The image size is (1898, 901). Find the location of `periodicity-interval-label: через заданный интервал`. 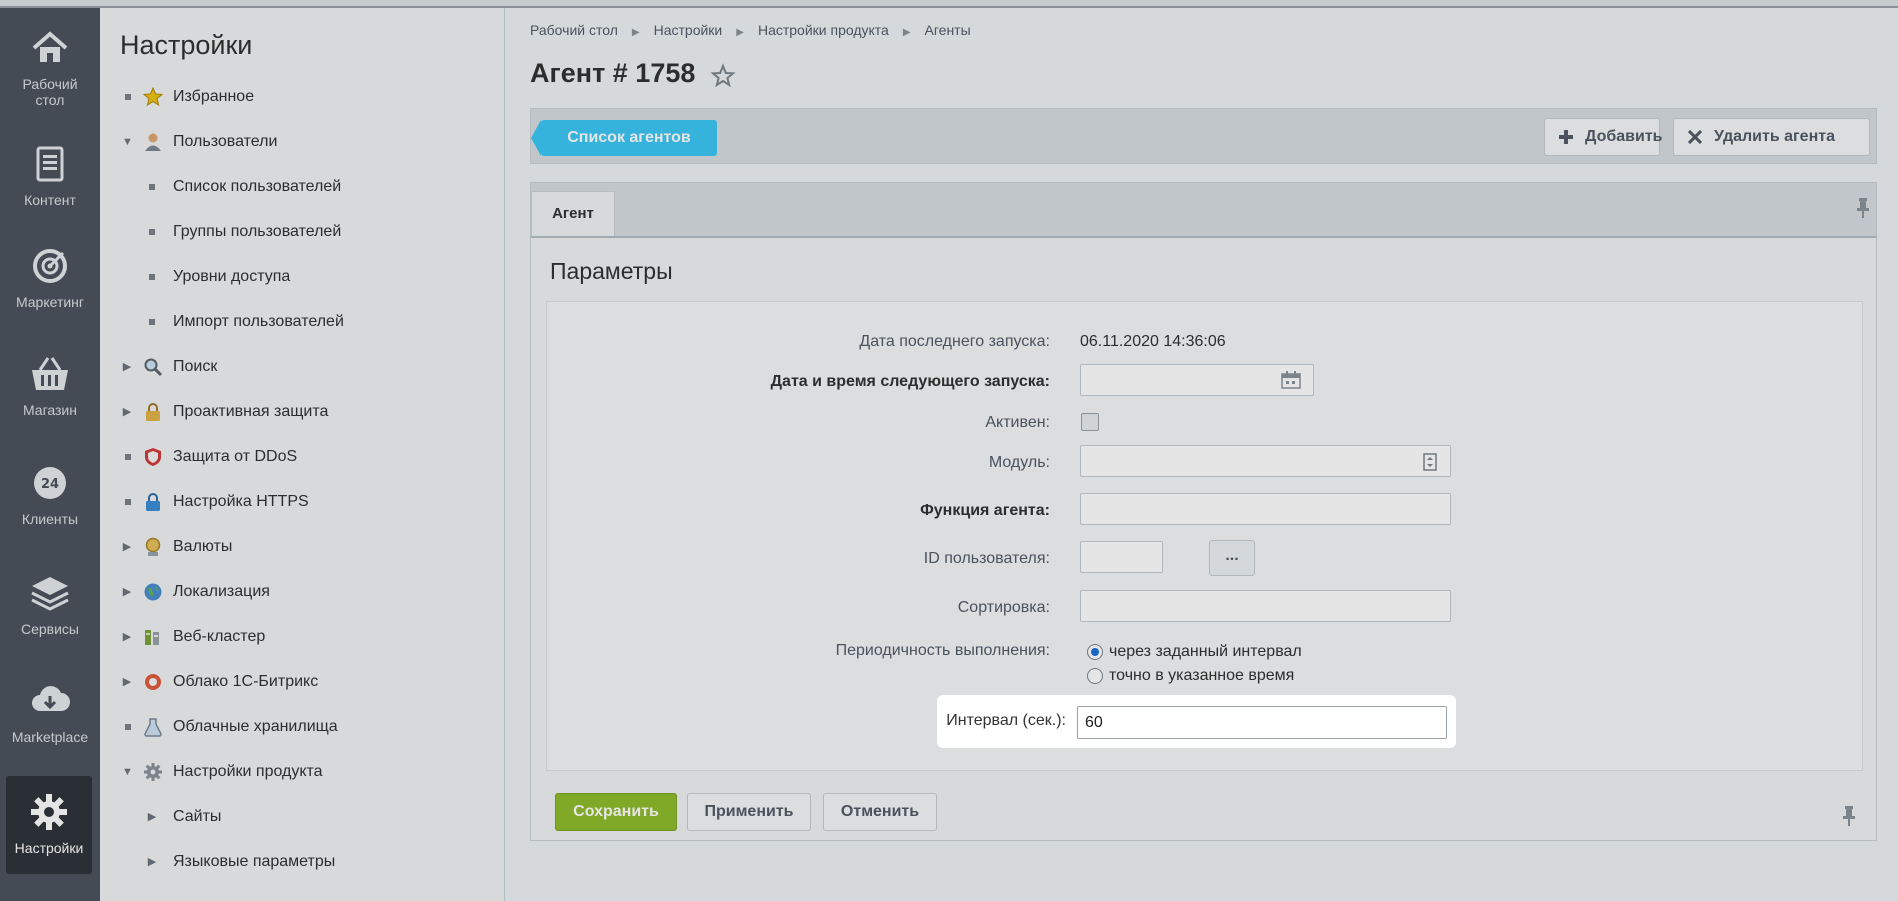

periodicity-interval-label: через заданный интервал is located at coordinates (1205, 651).